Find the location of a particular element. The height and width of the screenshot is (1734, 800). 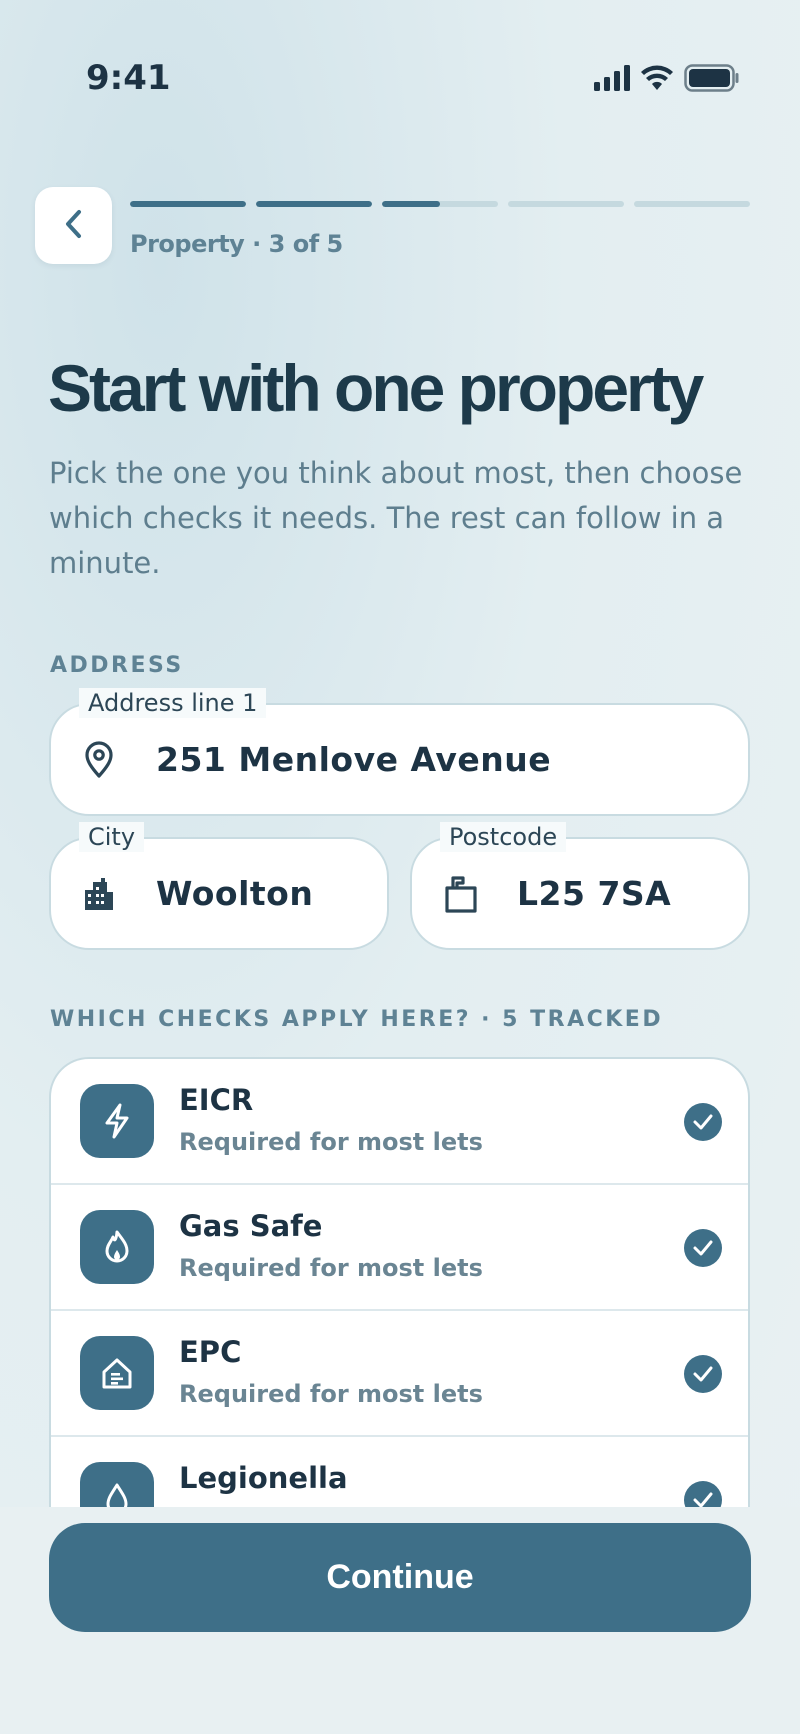

step-progress is located at coordinates (440, 204).